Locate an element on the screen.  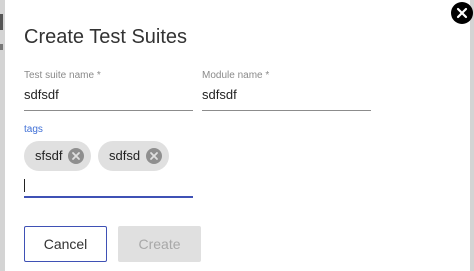
tag-chip: sfsdf is located at coordinates (57, 156).